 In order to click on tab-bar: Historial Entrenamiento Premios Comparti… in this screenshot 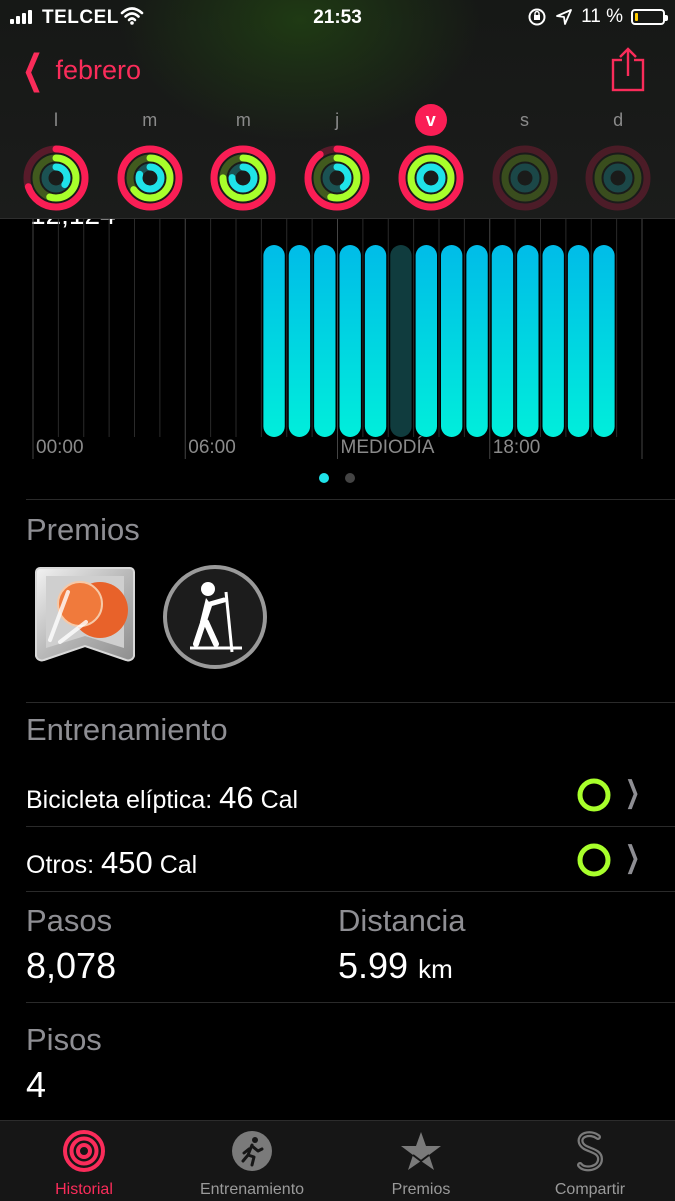, I will do `click(337, 1160)`.